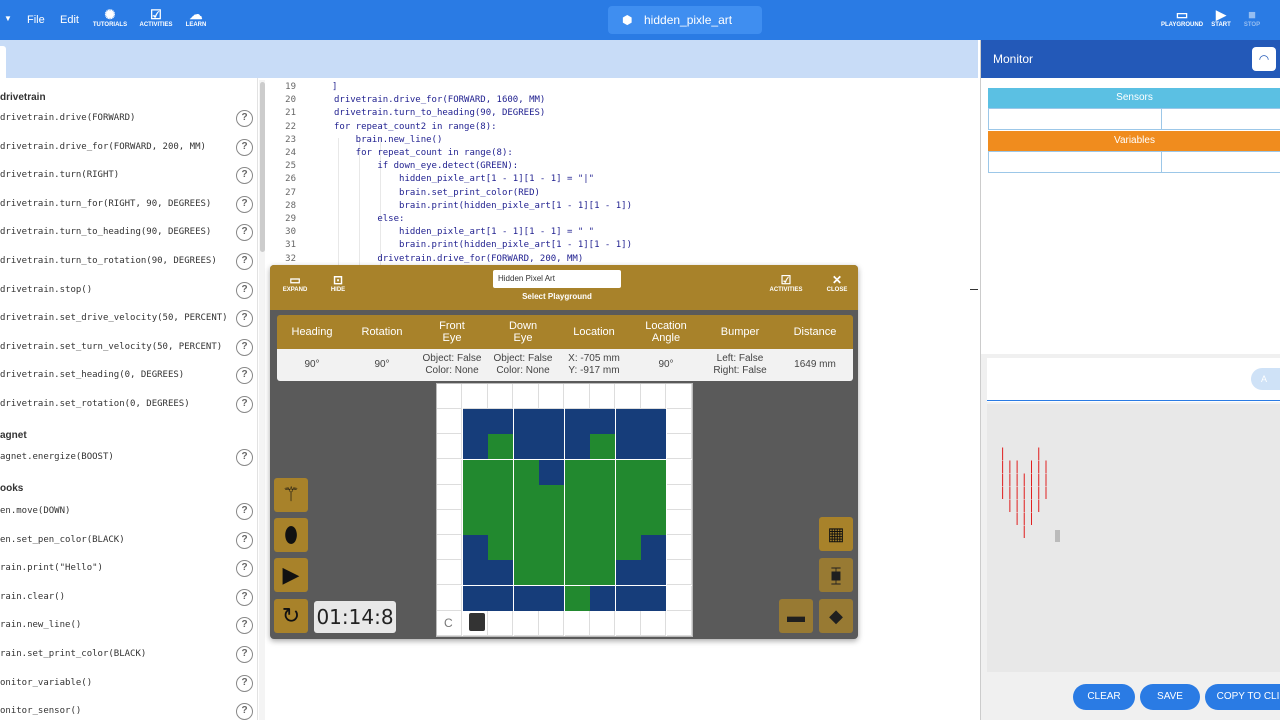  I want to click on sidebar-command: drivetrain.stop(), so click(46, 290).